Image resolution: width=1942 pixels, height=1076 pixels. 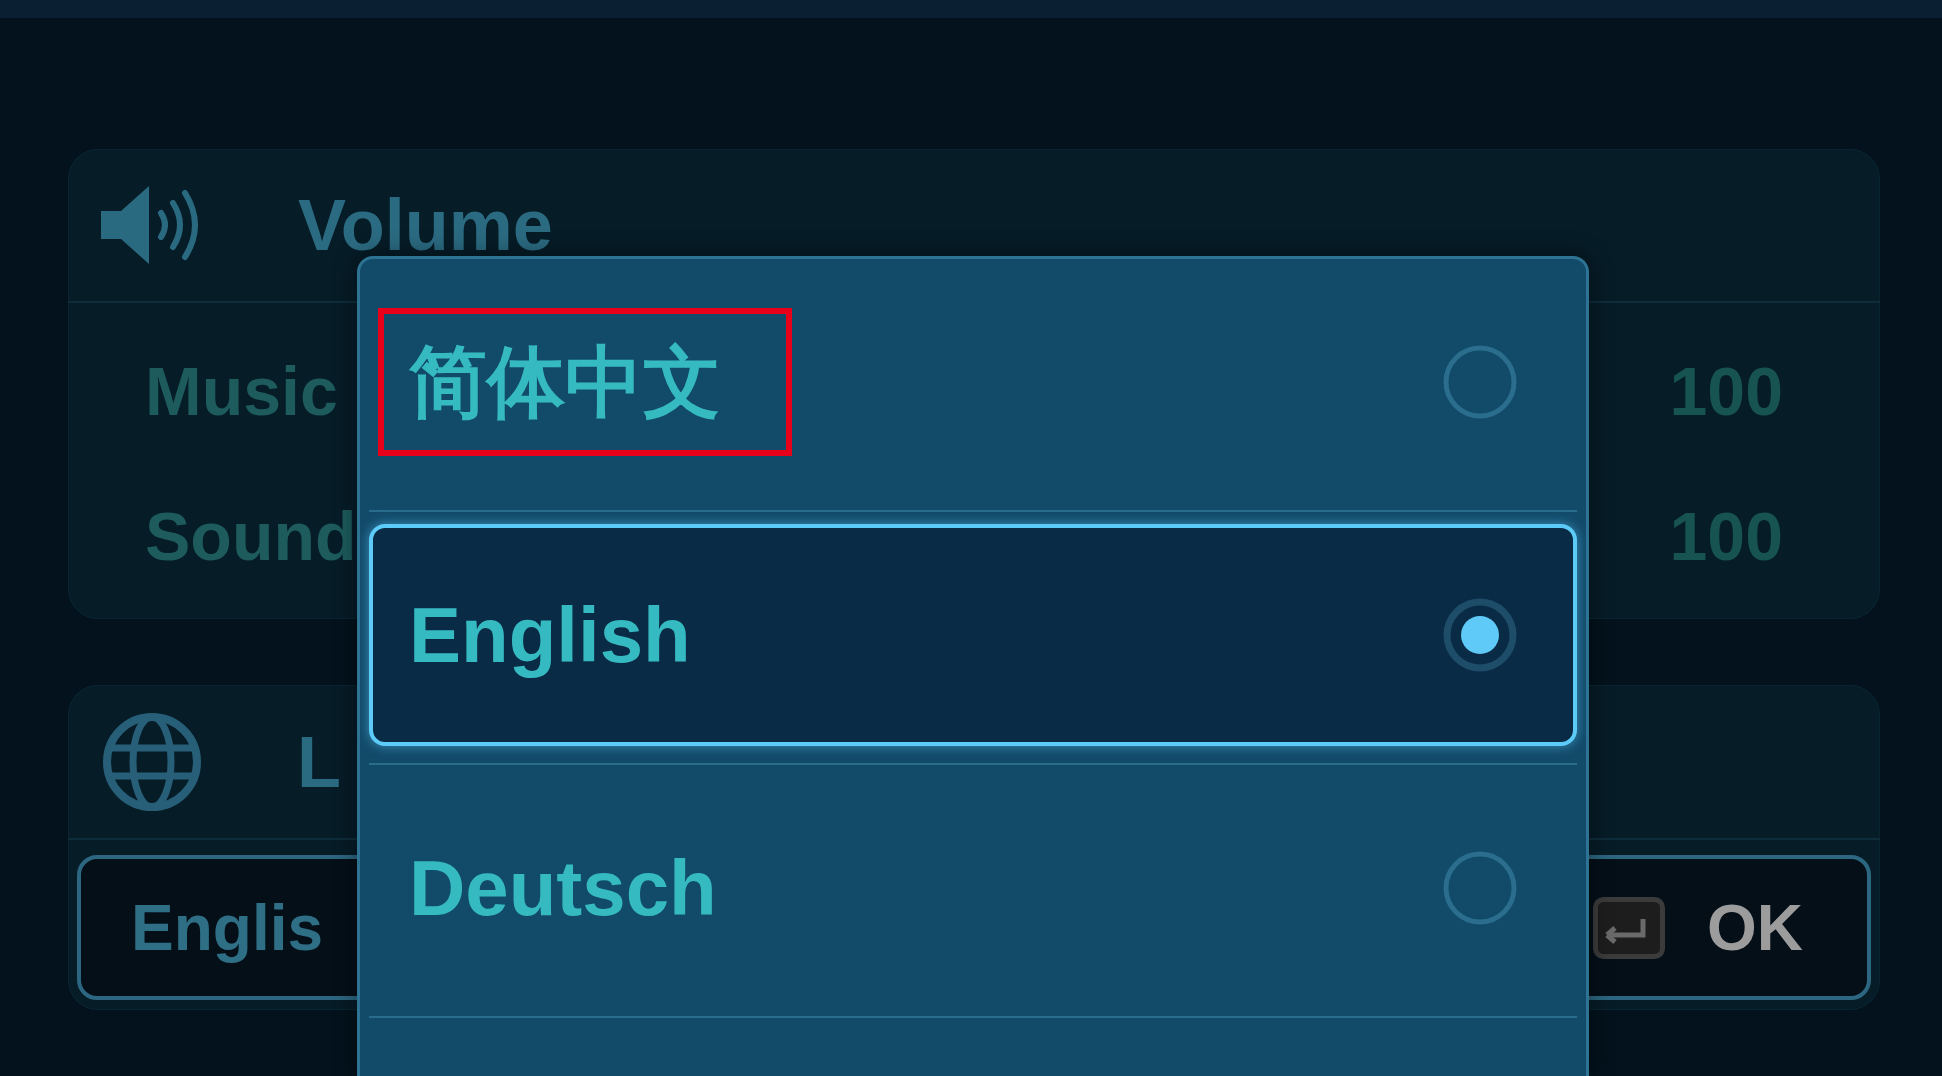 What do you see at coordinates (251, 535) in the screenshot?
I see `setting-label: Sound` at bounding box center [251, 535].